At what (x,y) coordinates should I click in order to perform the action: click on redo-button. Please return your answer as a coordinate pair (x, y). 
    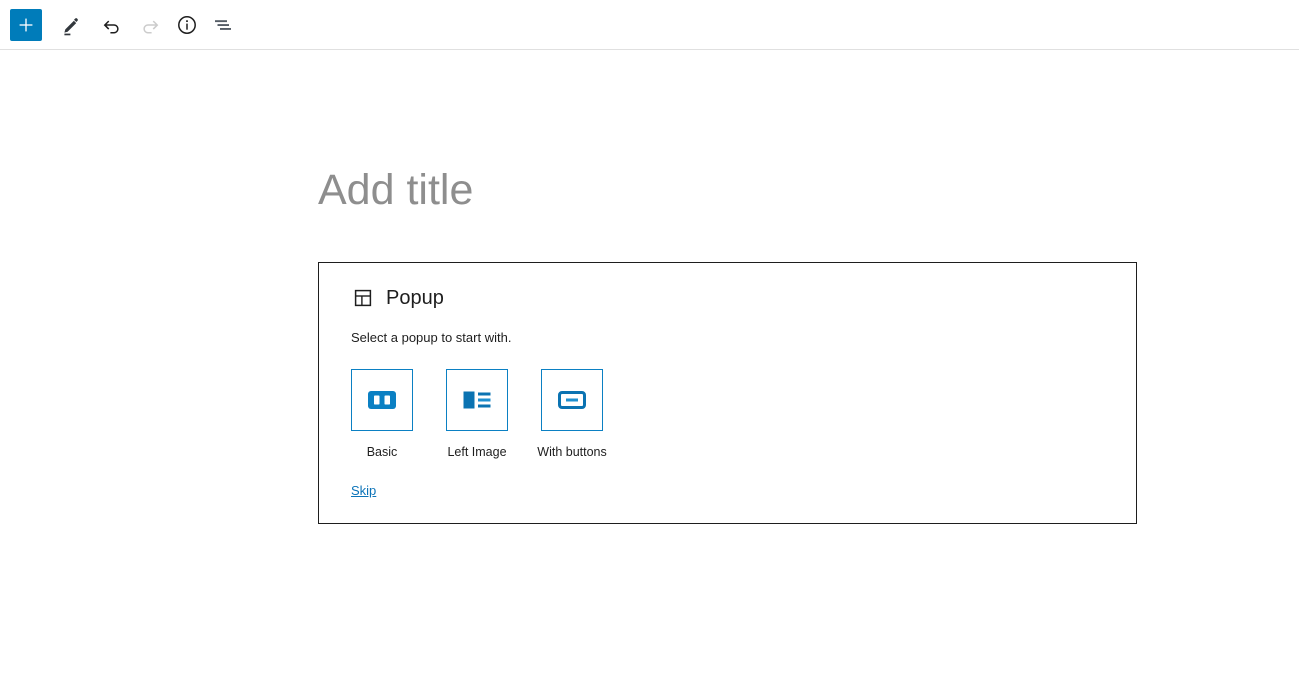
    Looking at the image, I should click on (149, 25).